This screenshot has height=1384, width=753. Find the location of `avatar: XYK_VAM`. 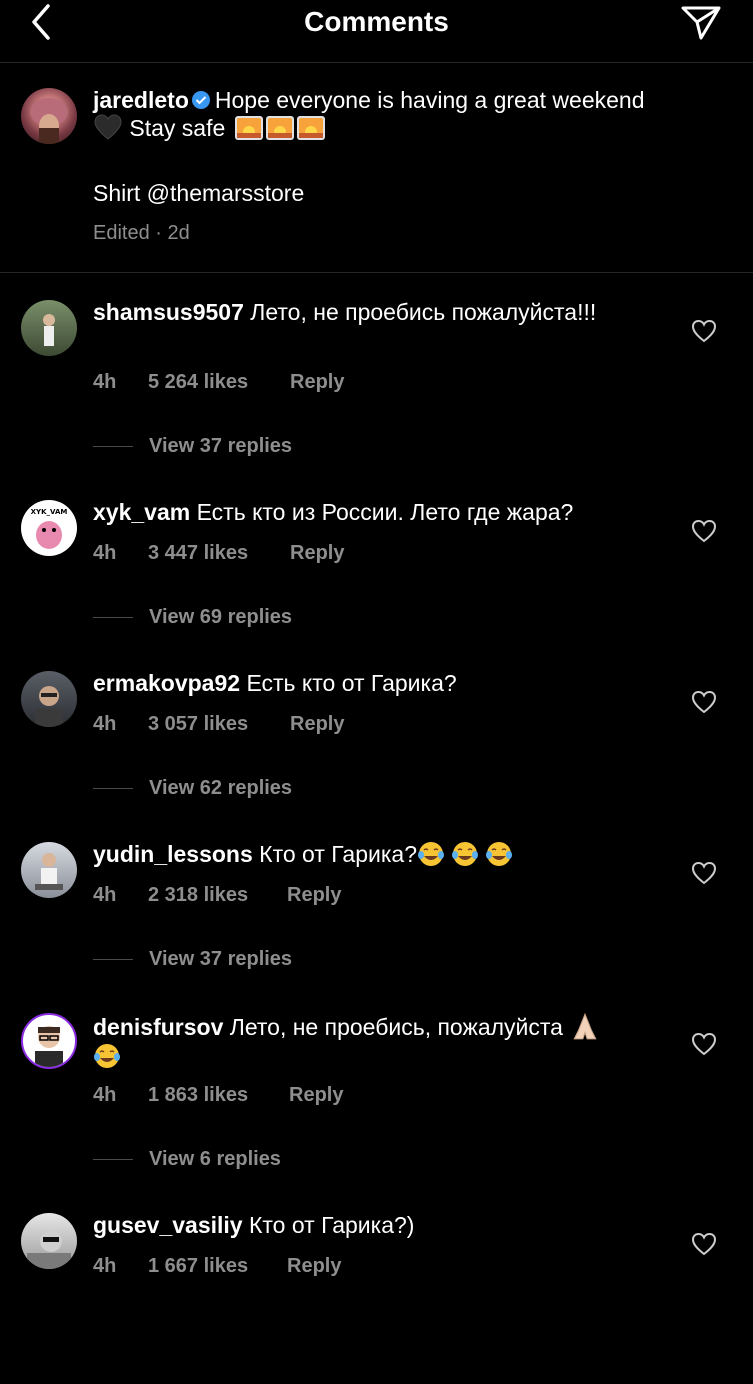

avatar: XYK_VAM is located at coordinates (49, 528).